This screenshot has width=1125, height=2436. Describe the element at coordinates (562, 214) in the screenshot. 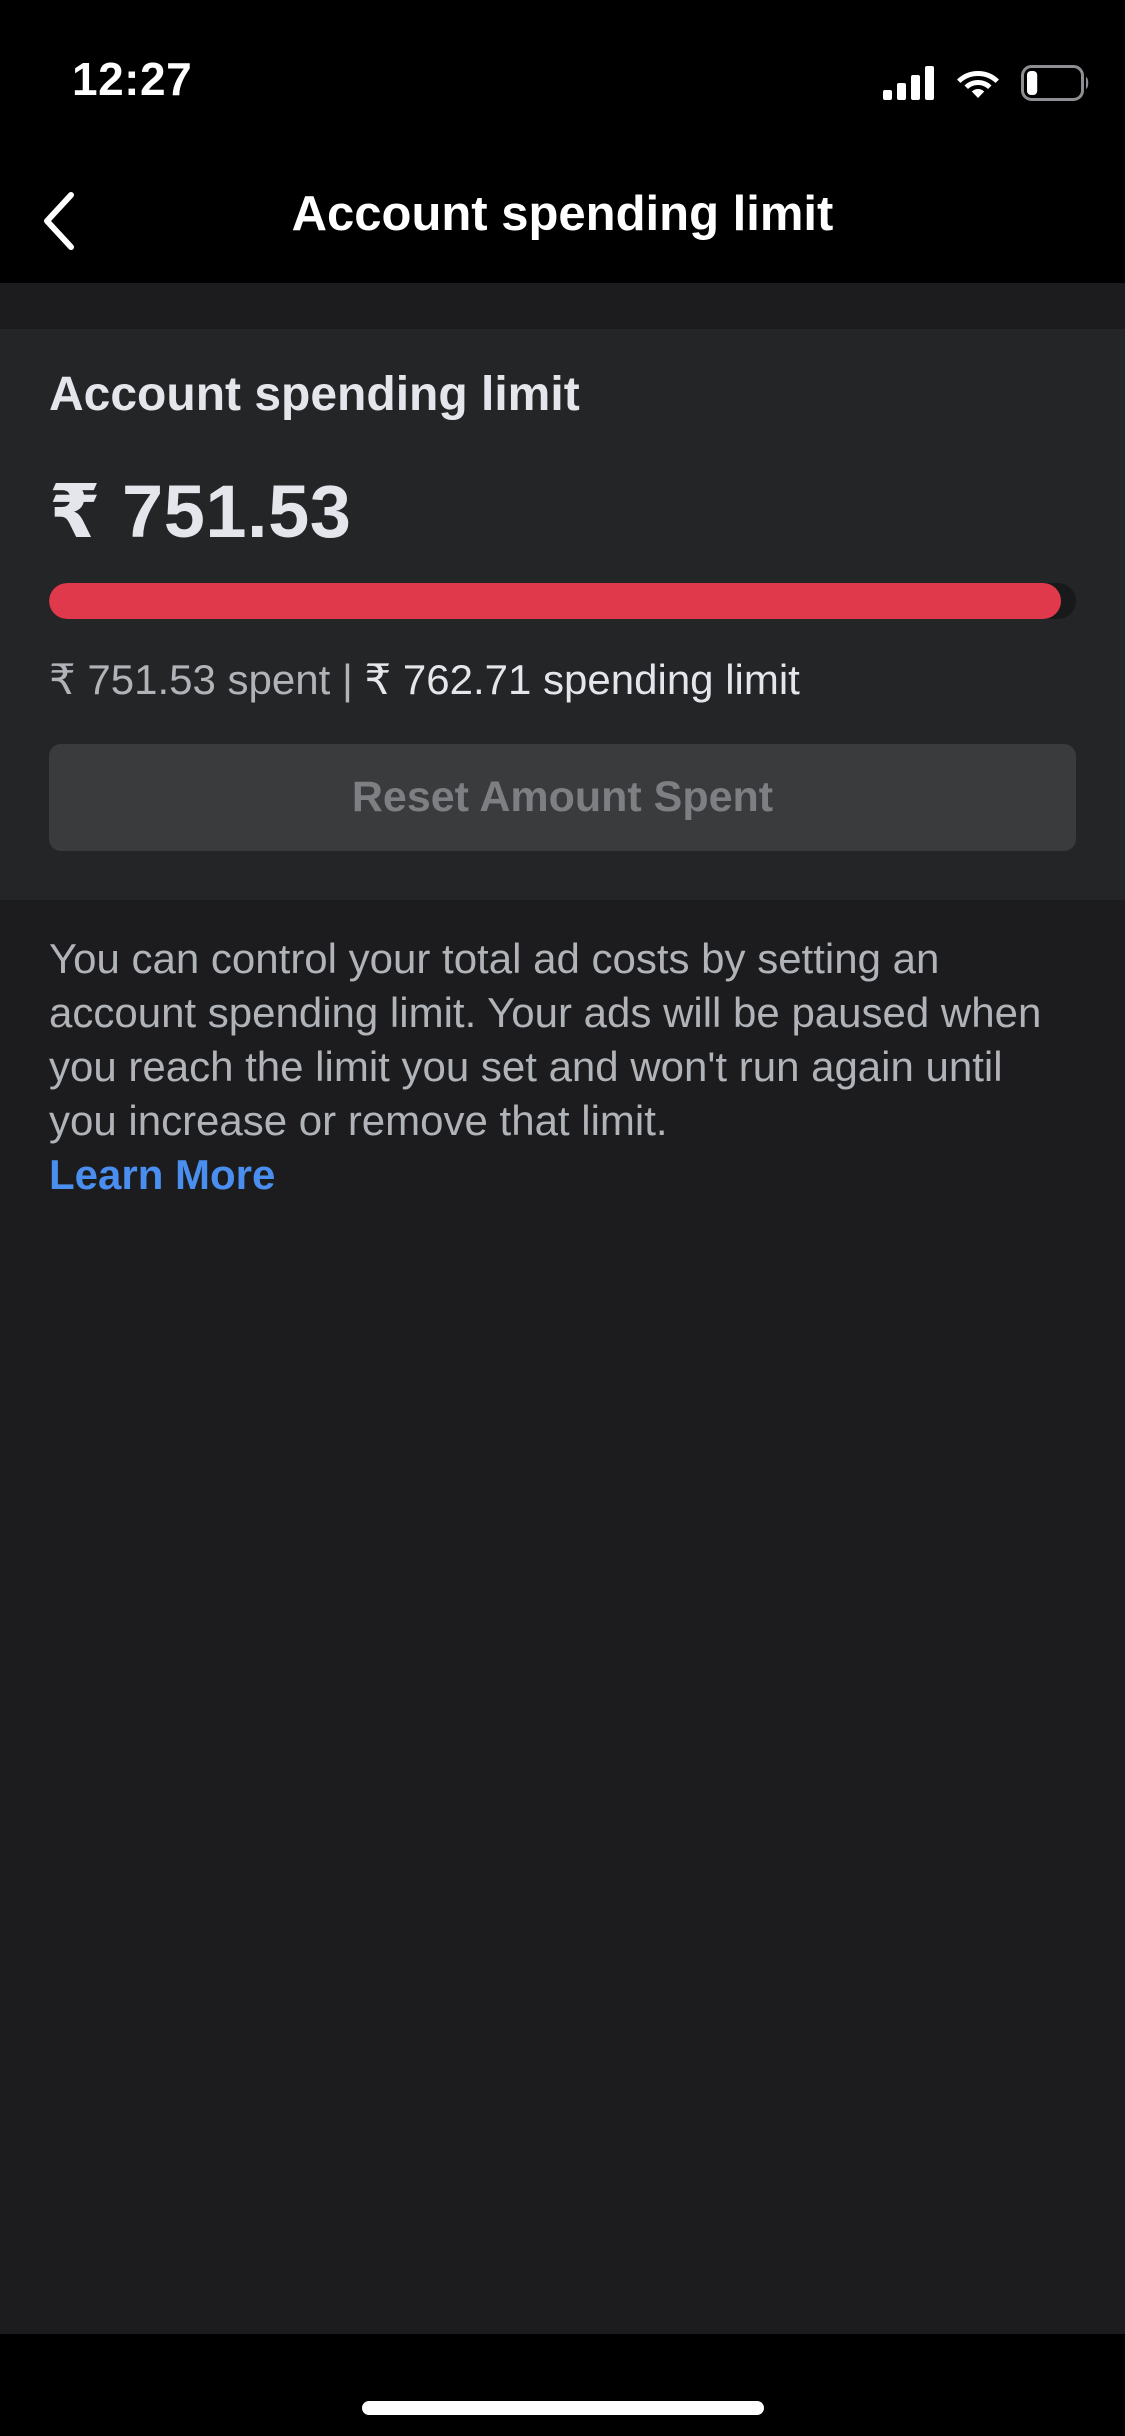

I see `page-title: Account spending limit` at that location.